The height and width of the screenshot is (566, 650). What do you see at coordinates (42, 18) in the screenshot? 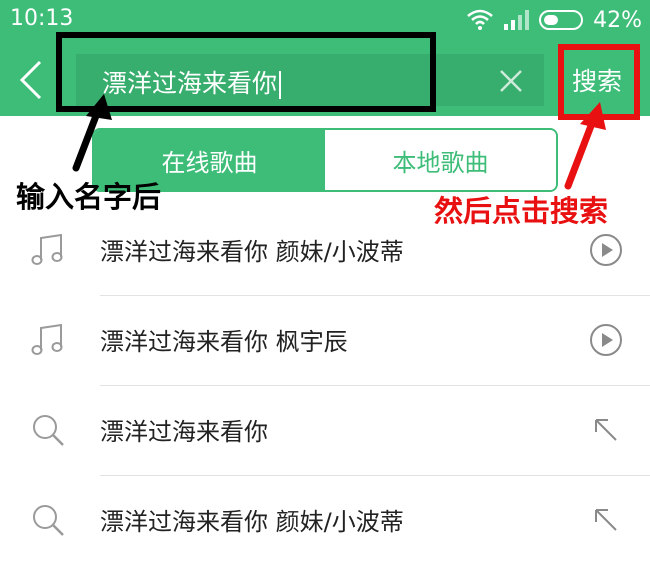
I see `status-time: 10:13` at bounding box center [42, 18].